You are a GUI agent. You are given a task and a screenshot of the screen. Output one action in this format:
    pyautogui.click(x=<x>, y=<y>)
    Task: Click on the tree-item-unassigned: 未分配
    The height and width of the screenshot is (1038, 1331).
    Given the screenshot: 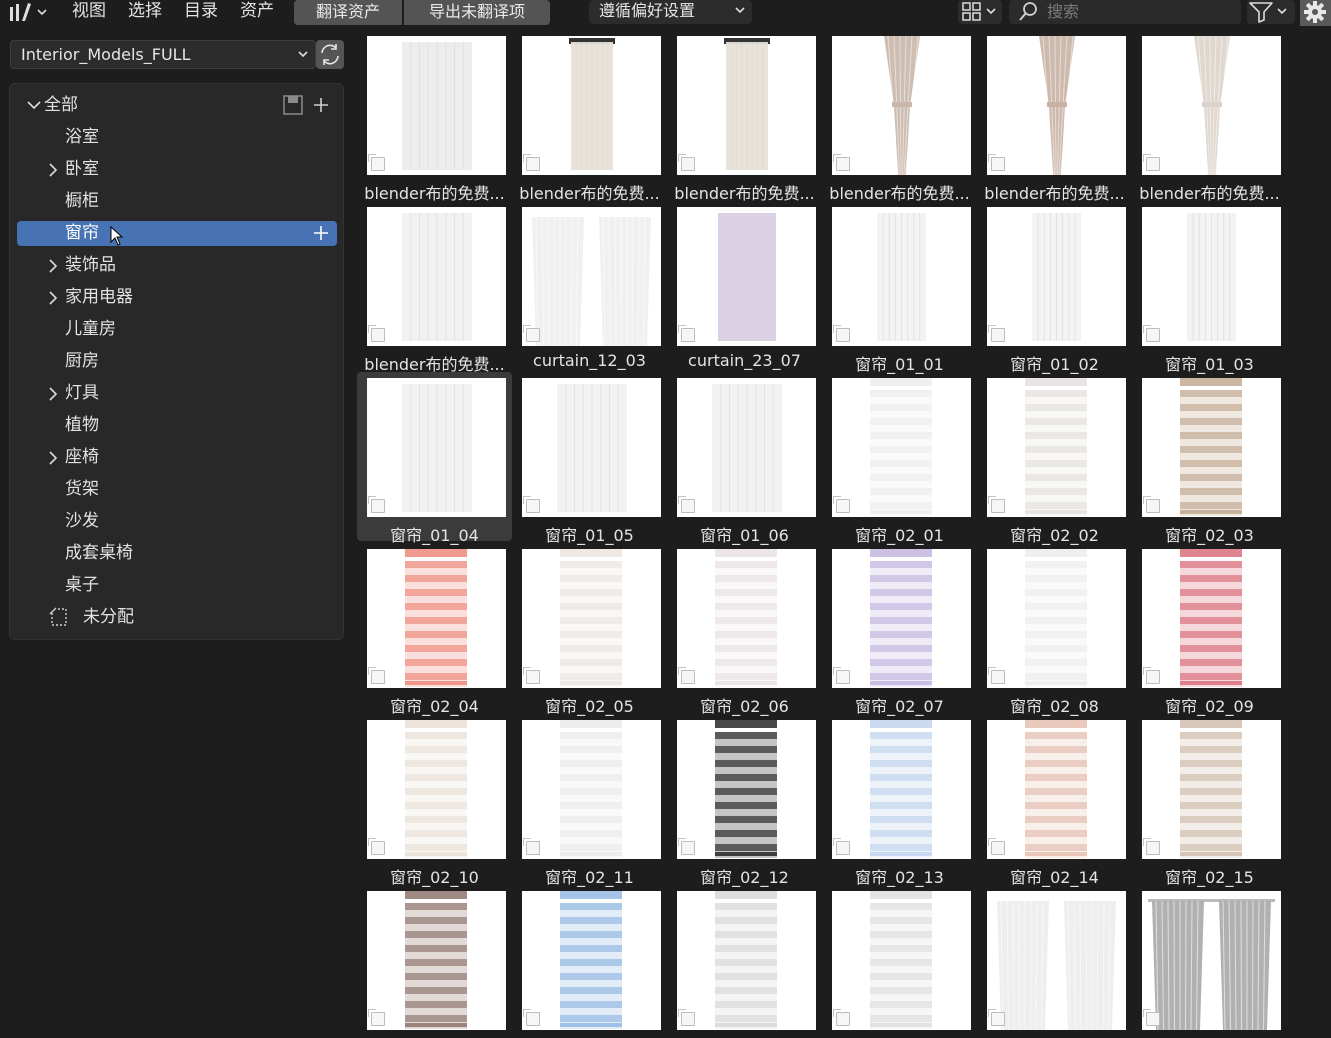 What is the action you would take?
    pyautogui.click(x=177, y=617)
    